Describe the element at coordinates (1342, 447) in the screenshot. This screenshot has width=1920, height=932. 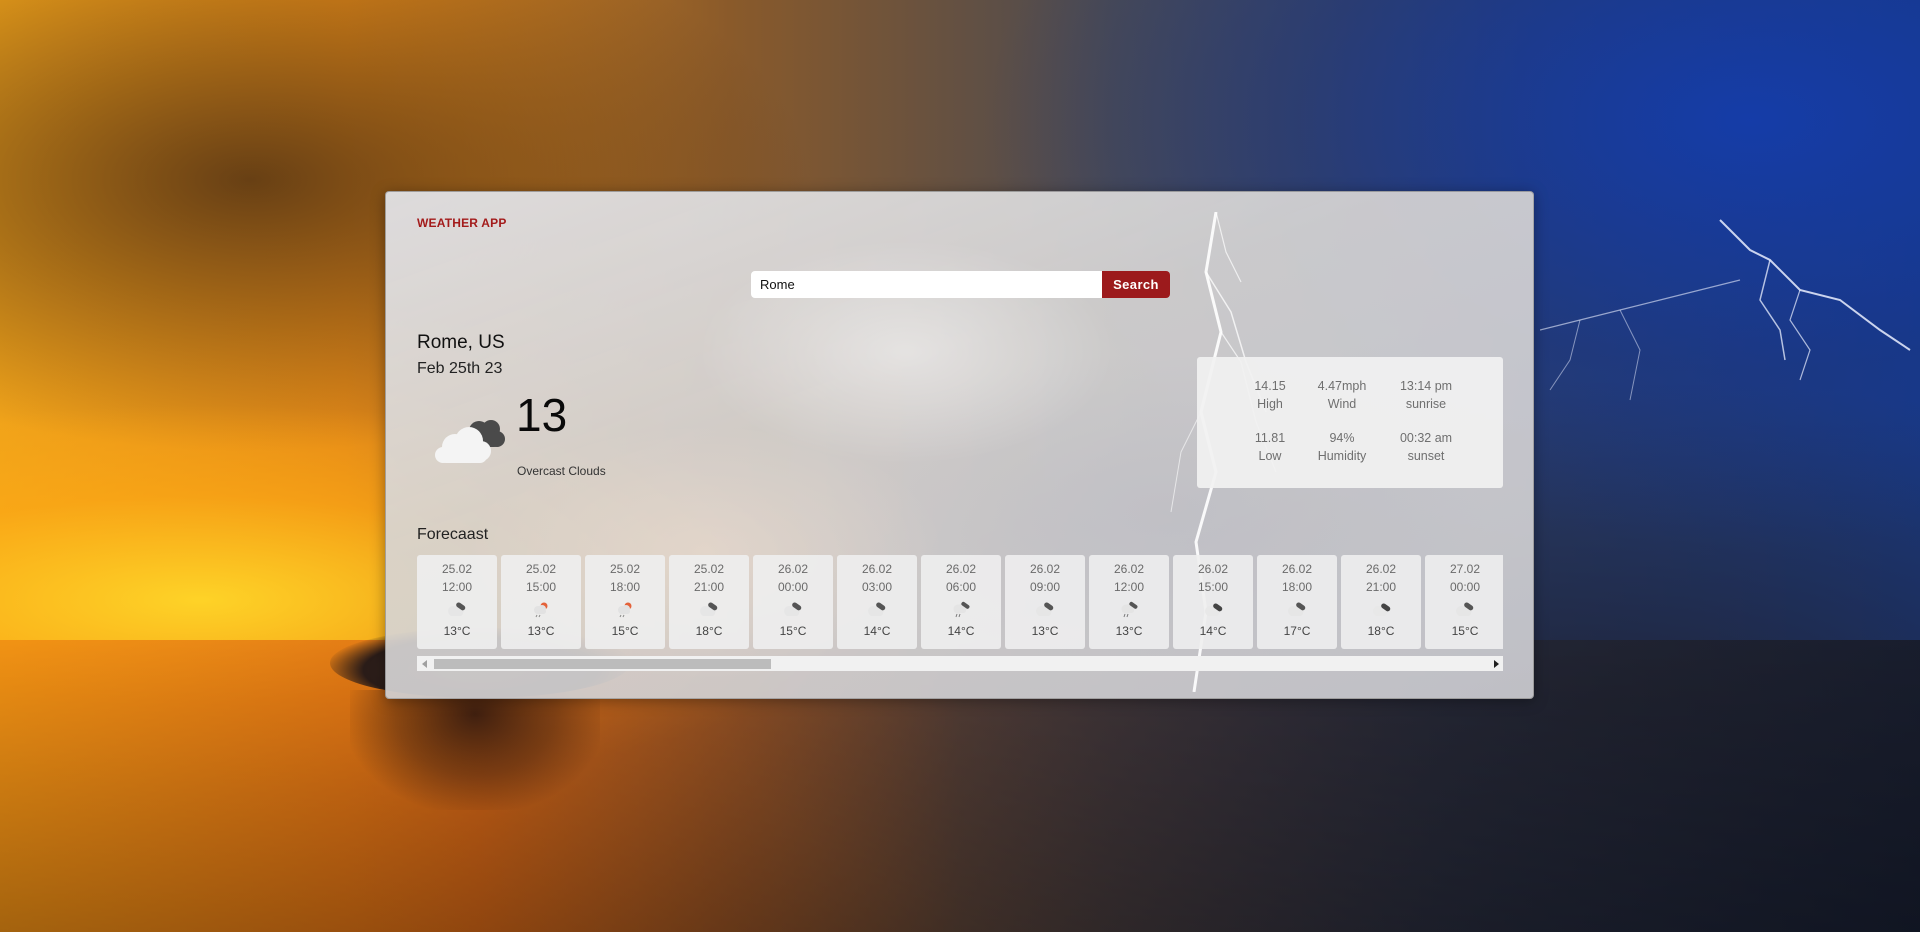
I see `detail-humidity: 94% Humidity` at that location.